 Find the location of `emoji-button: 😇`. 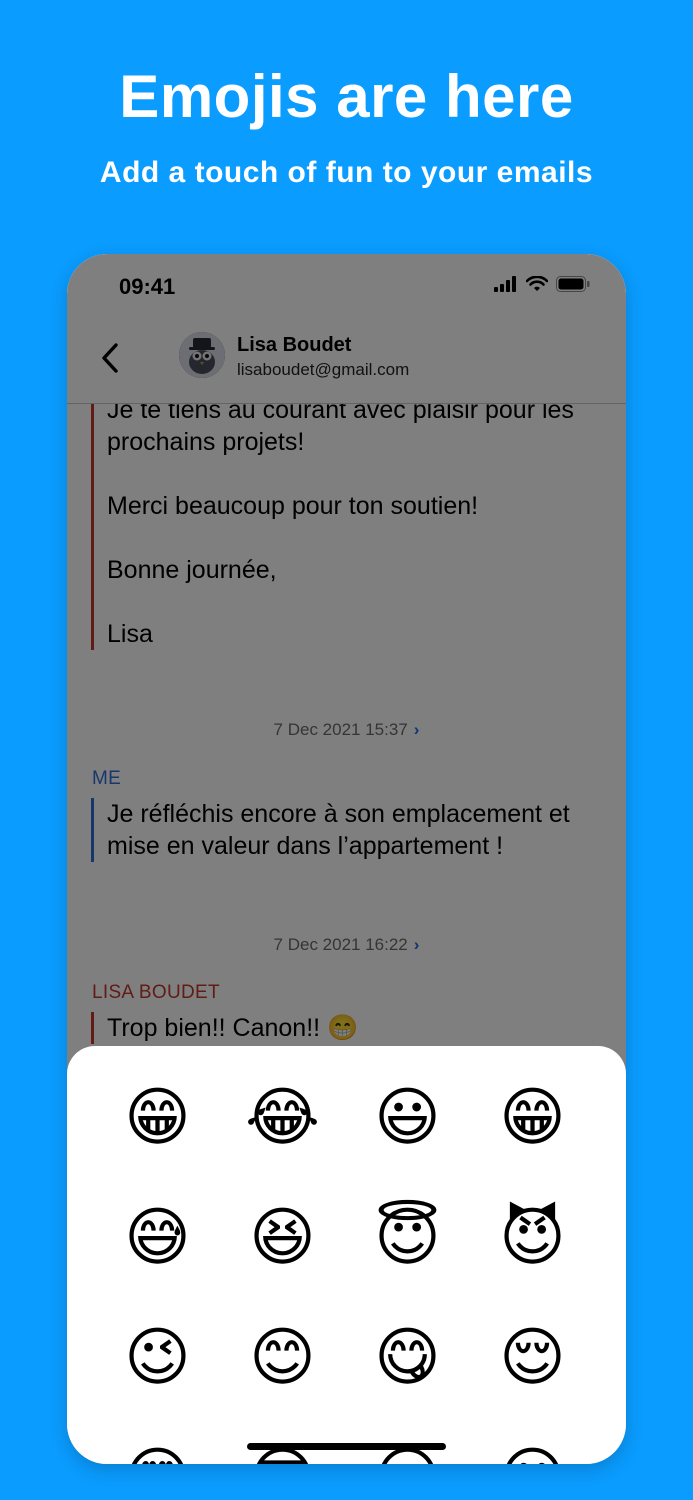

emoji-button: 😇 is located at coordinates (407, 1238).